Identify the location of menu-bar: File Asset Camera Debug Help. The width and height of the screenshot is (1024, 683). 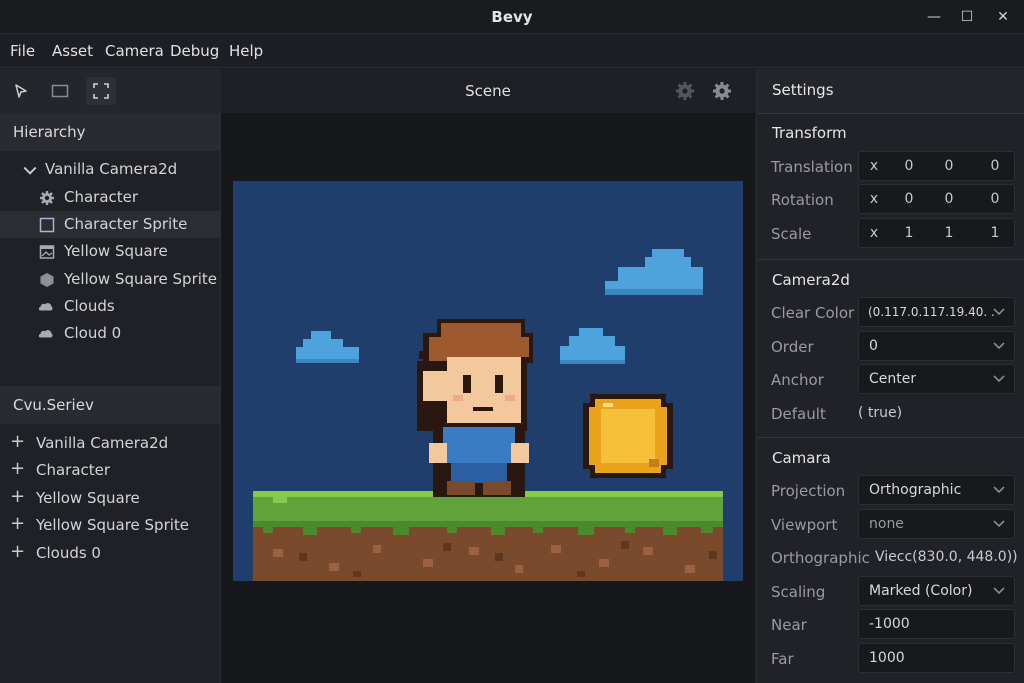
(512, 51).